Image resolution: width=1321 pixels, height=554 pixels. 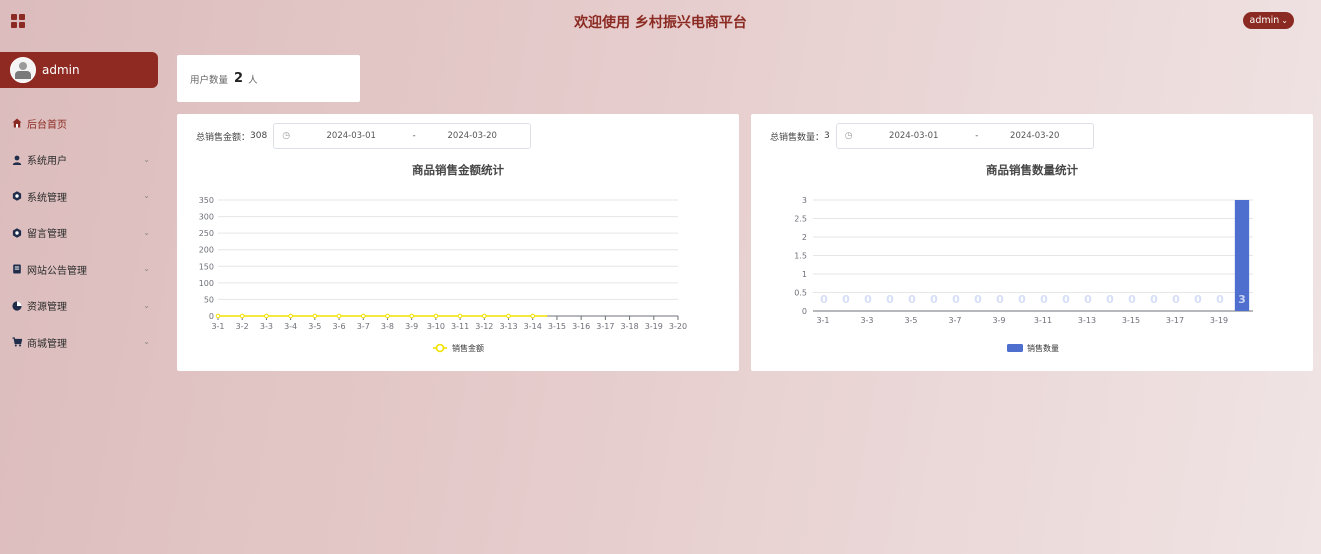 I want to click on y-tick-label: 1.5, so click(x=800, y=256).